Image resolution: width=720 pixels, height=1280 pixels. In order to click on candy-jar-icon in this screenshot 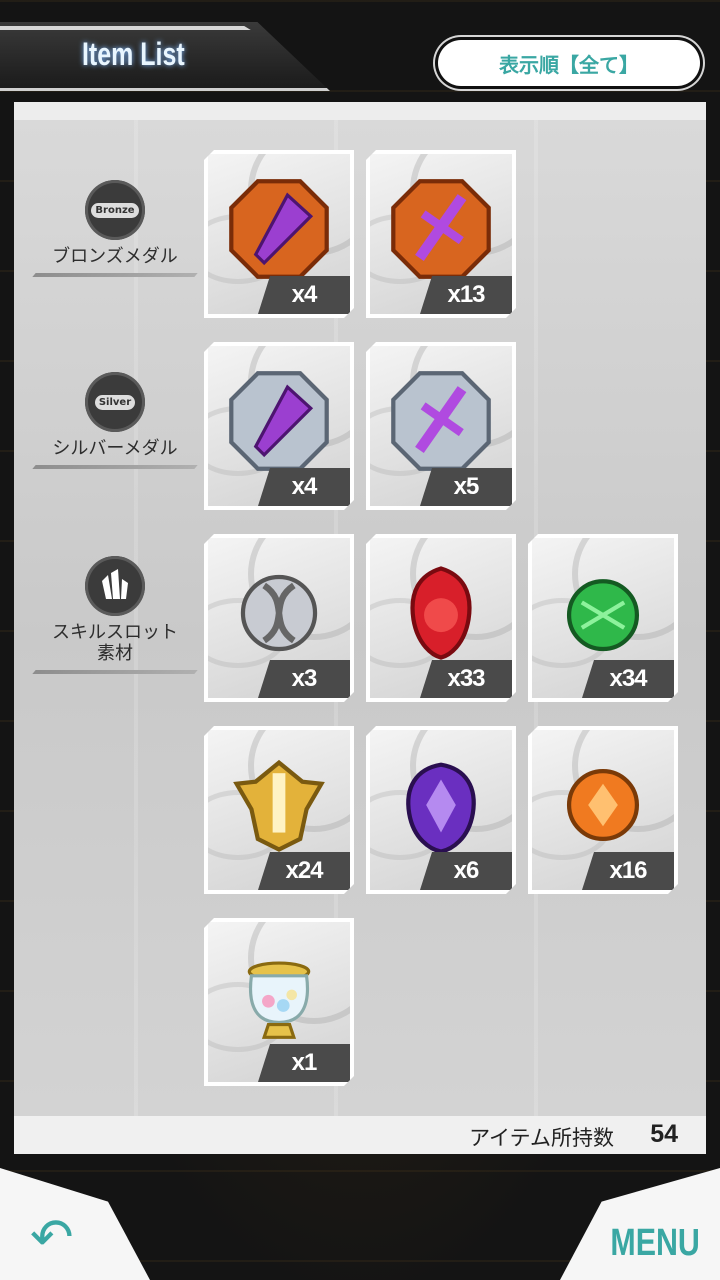, I will do `click(279, 997)`.